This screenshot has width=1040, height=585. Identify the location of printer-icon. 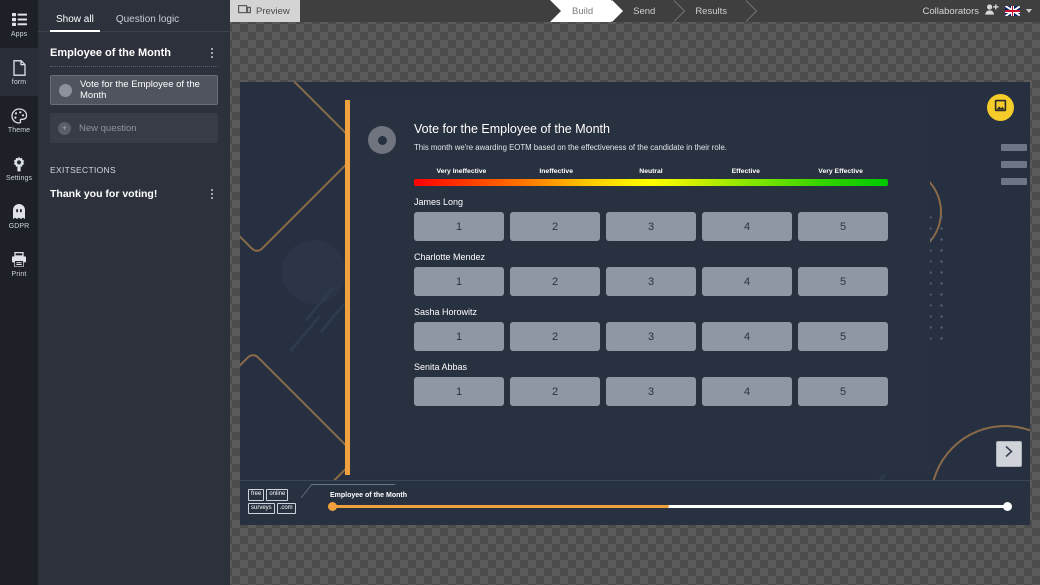
(19, 259).